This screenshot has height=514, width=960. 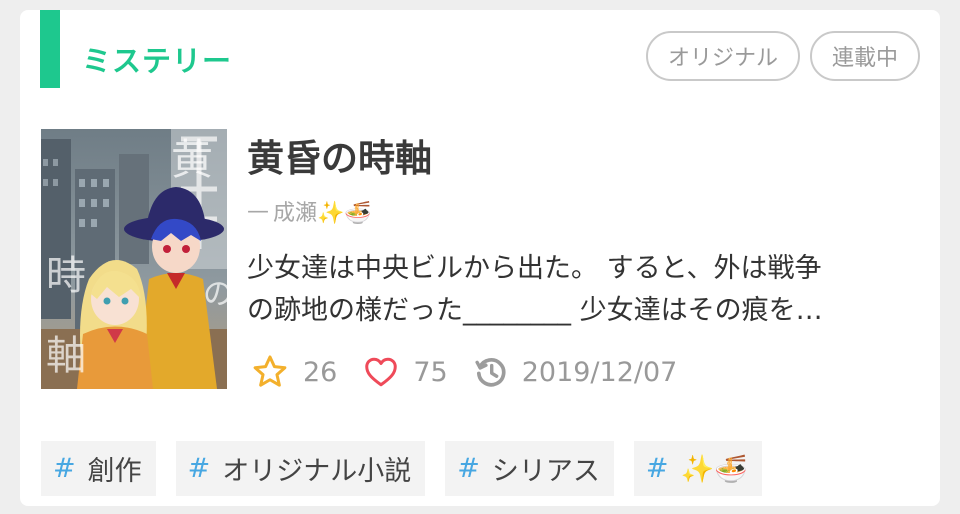 What do you see at coordinates (864, 56) in the screenshot?
I see `serializing-badge: 連載中` at bounding box center [864, 56].